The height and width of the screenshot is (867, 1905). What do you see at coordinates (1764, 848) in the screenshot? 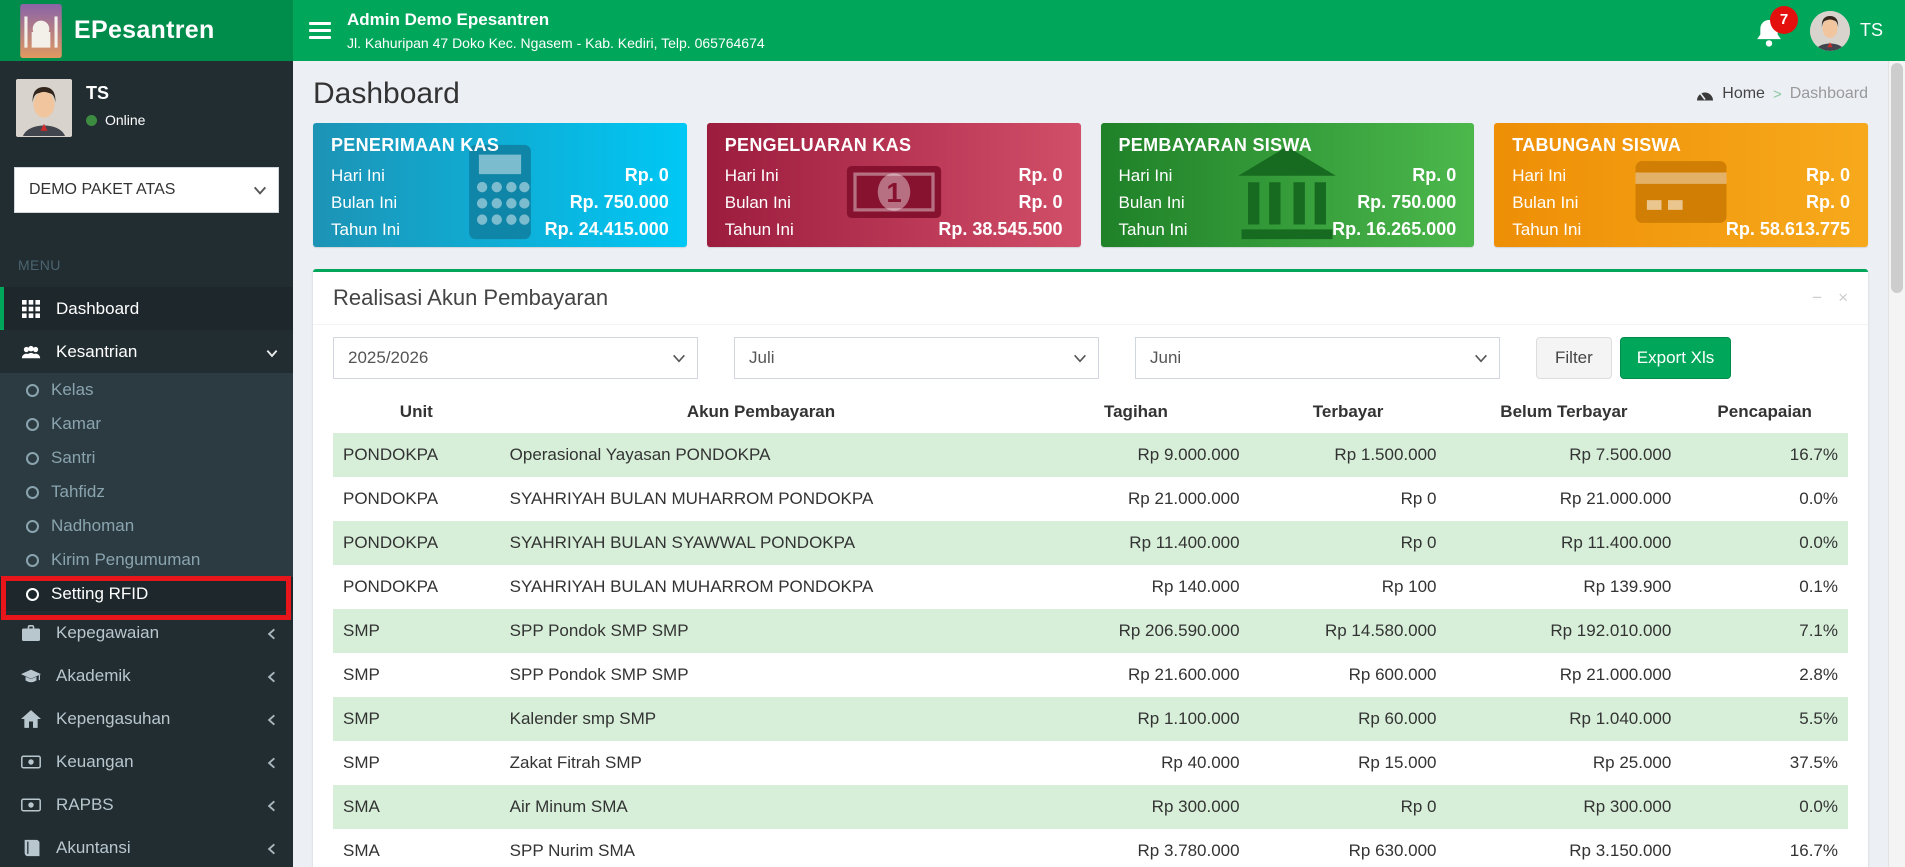
I see `table-cell: 16.7%` at bounding box center [1764, 848].